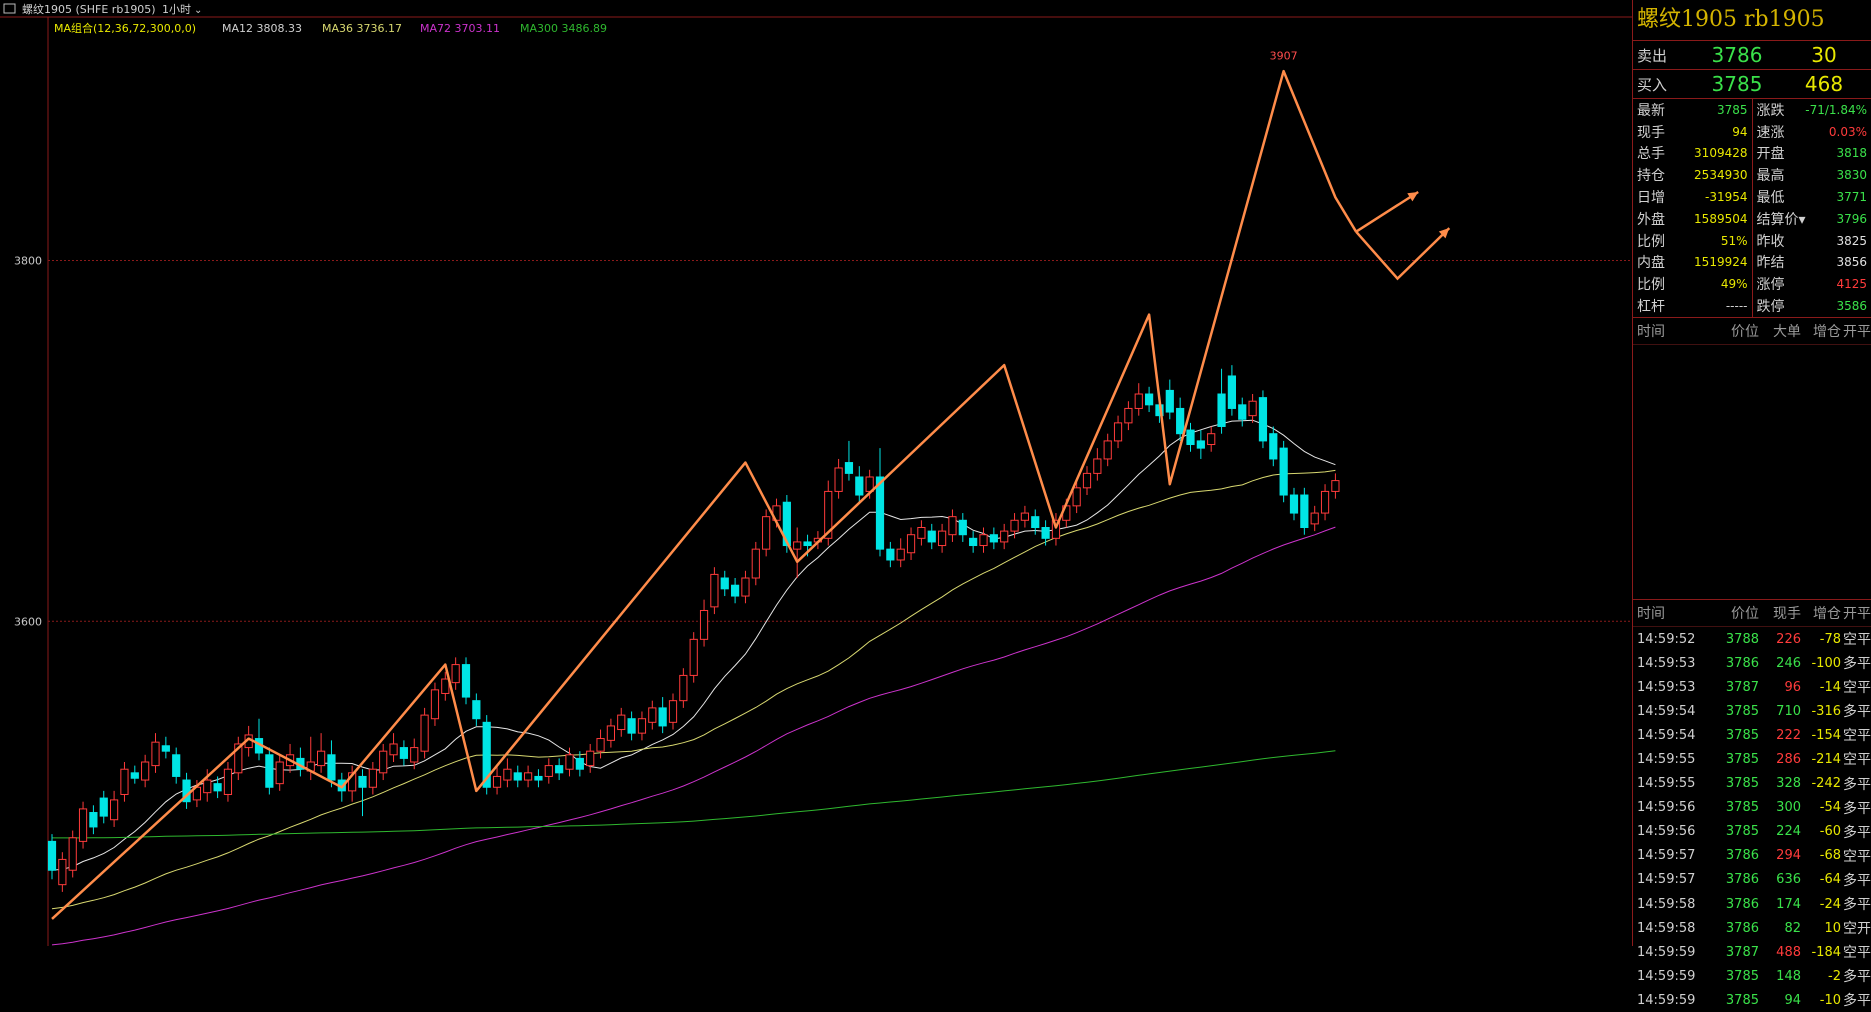 The image size is (1871, 1012). I want to click on tick-row: 14:59:523788226-78空平, so click(1752, 639).